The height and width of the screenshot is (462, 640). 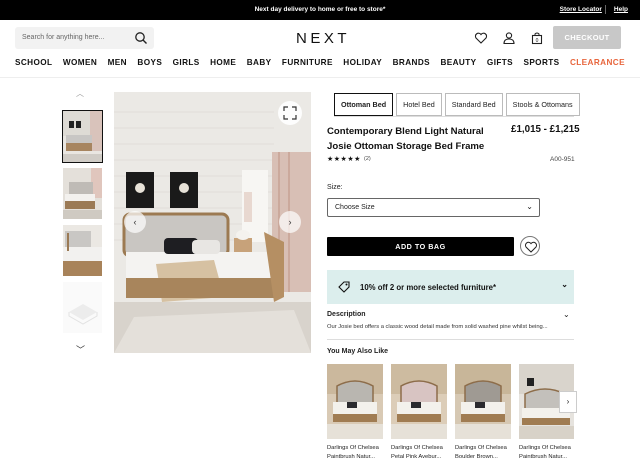 What do you see at coordinates (605, 9) in the screenshot?
I see `topbar-divider` at bounding box center [605, 9].